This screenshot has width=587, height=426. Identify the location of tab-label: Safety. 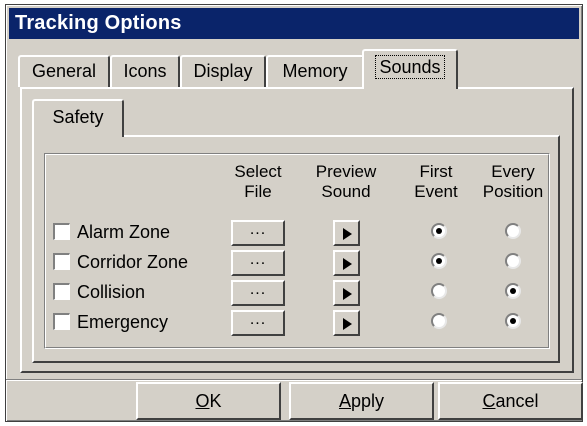
(78, 117).